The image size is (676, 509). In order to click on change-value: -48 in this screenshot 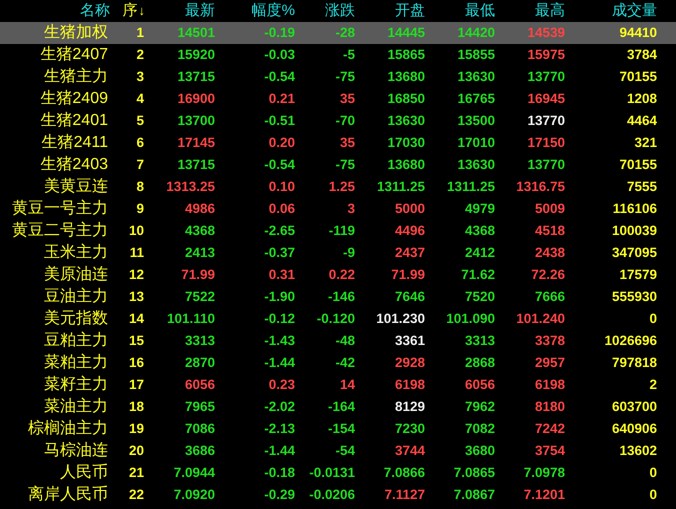, I will do `click(345, 340)`.